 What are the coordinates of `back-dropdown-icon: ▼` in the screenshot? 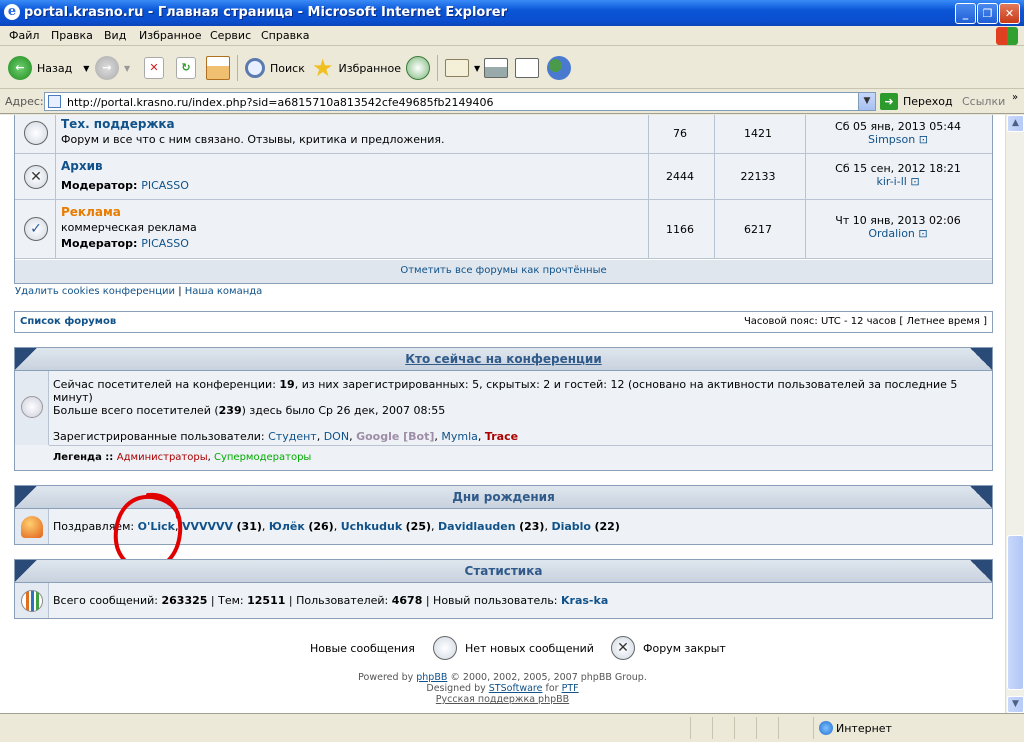 It's located at (86, 68).